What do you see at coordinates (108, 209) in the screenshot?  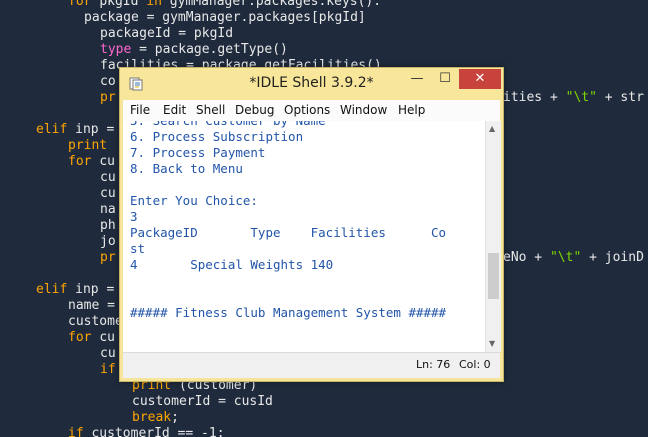 I see `code-line: na` at bounding box center [108, 209].